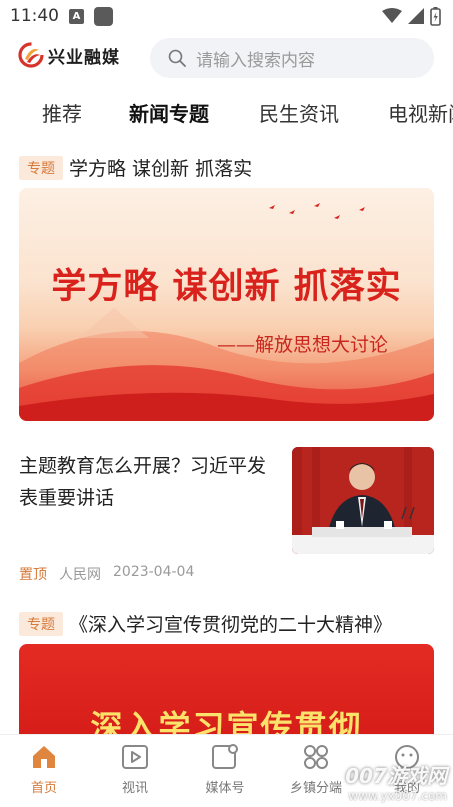 This screenshot has width=453, height=807. Describe the element at coordinates (106, 574) in the screenshot. I see `news-meta: 置顶 人民网 2023-04-04` at that location.